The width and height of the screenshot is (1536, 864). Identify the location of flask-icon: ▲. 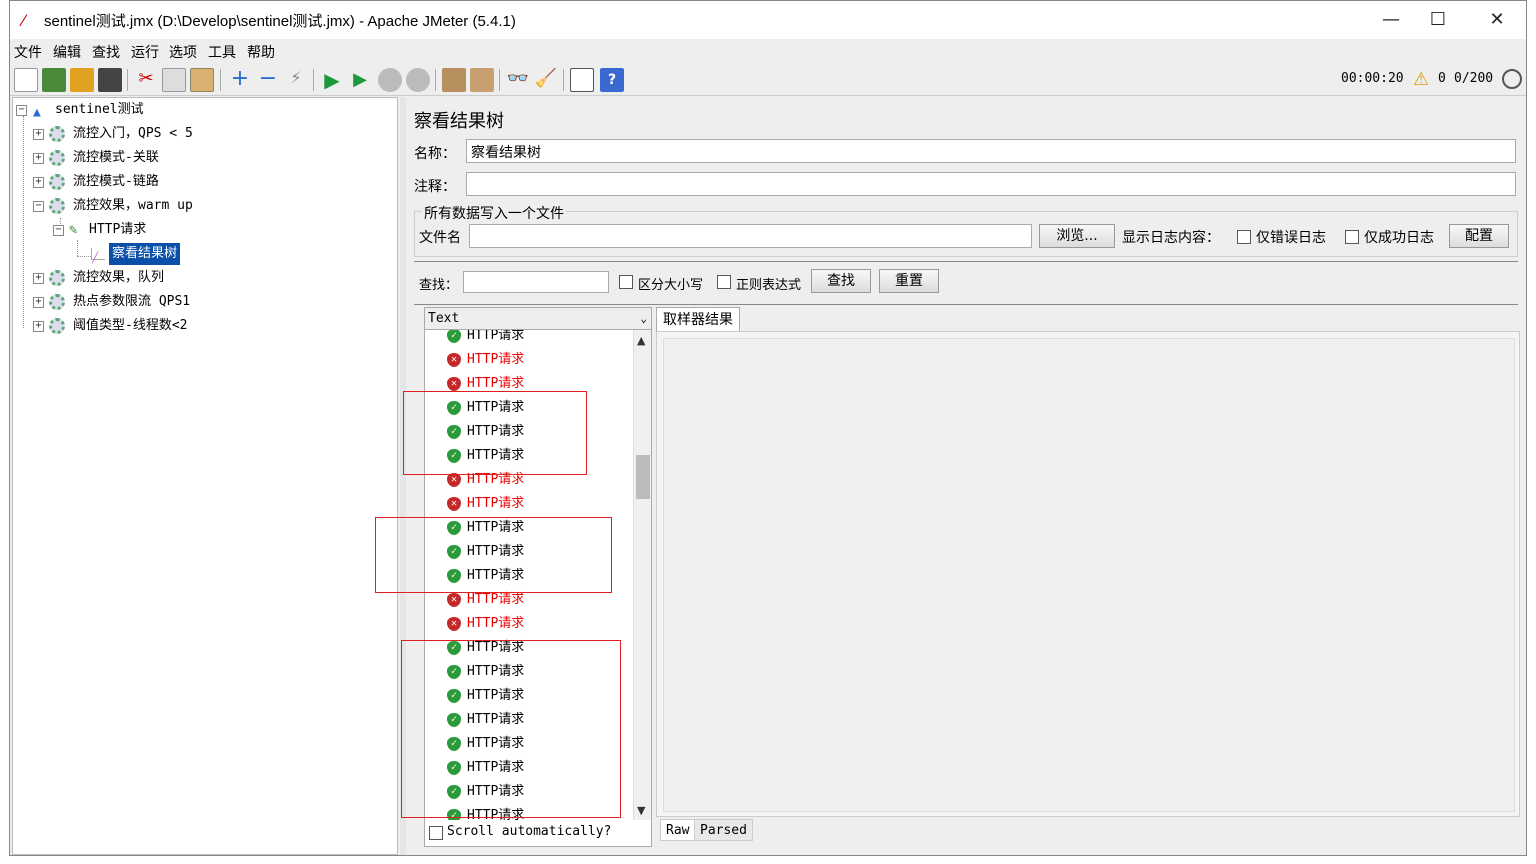
(37, 112).